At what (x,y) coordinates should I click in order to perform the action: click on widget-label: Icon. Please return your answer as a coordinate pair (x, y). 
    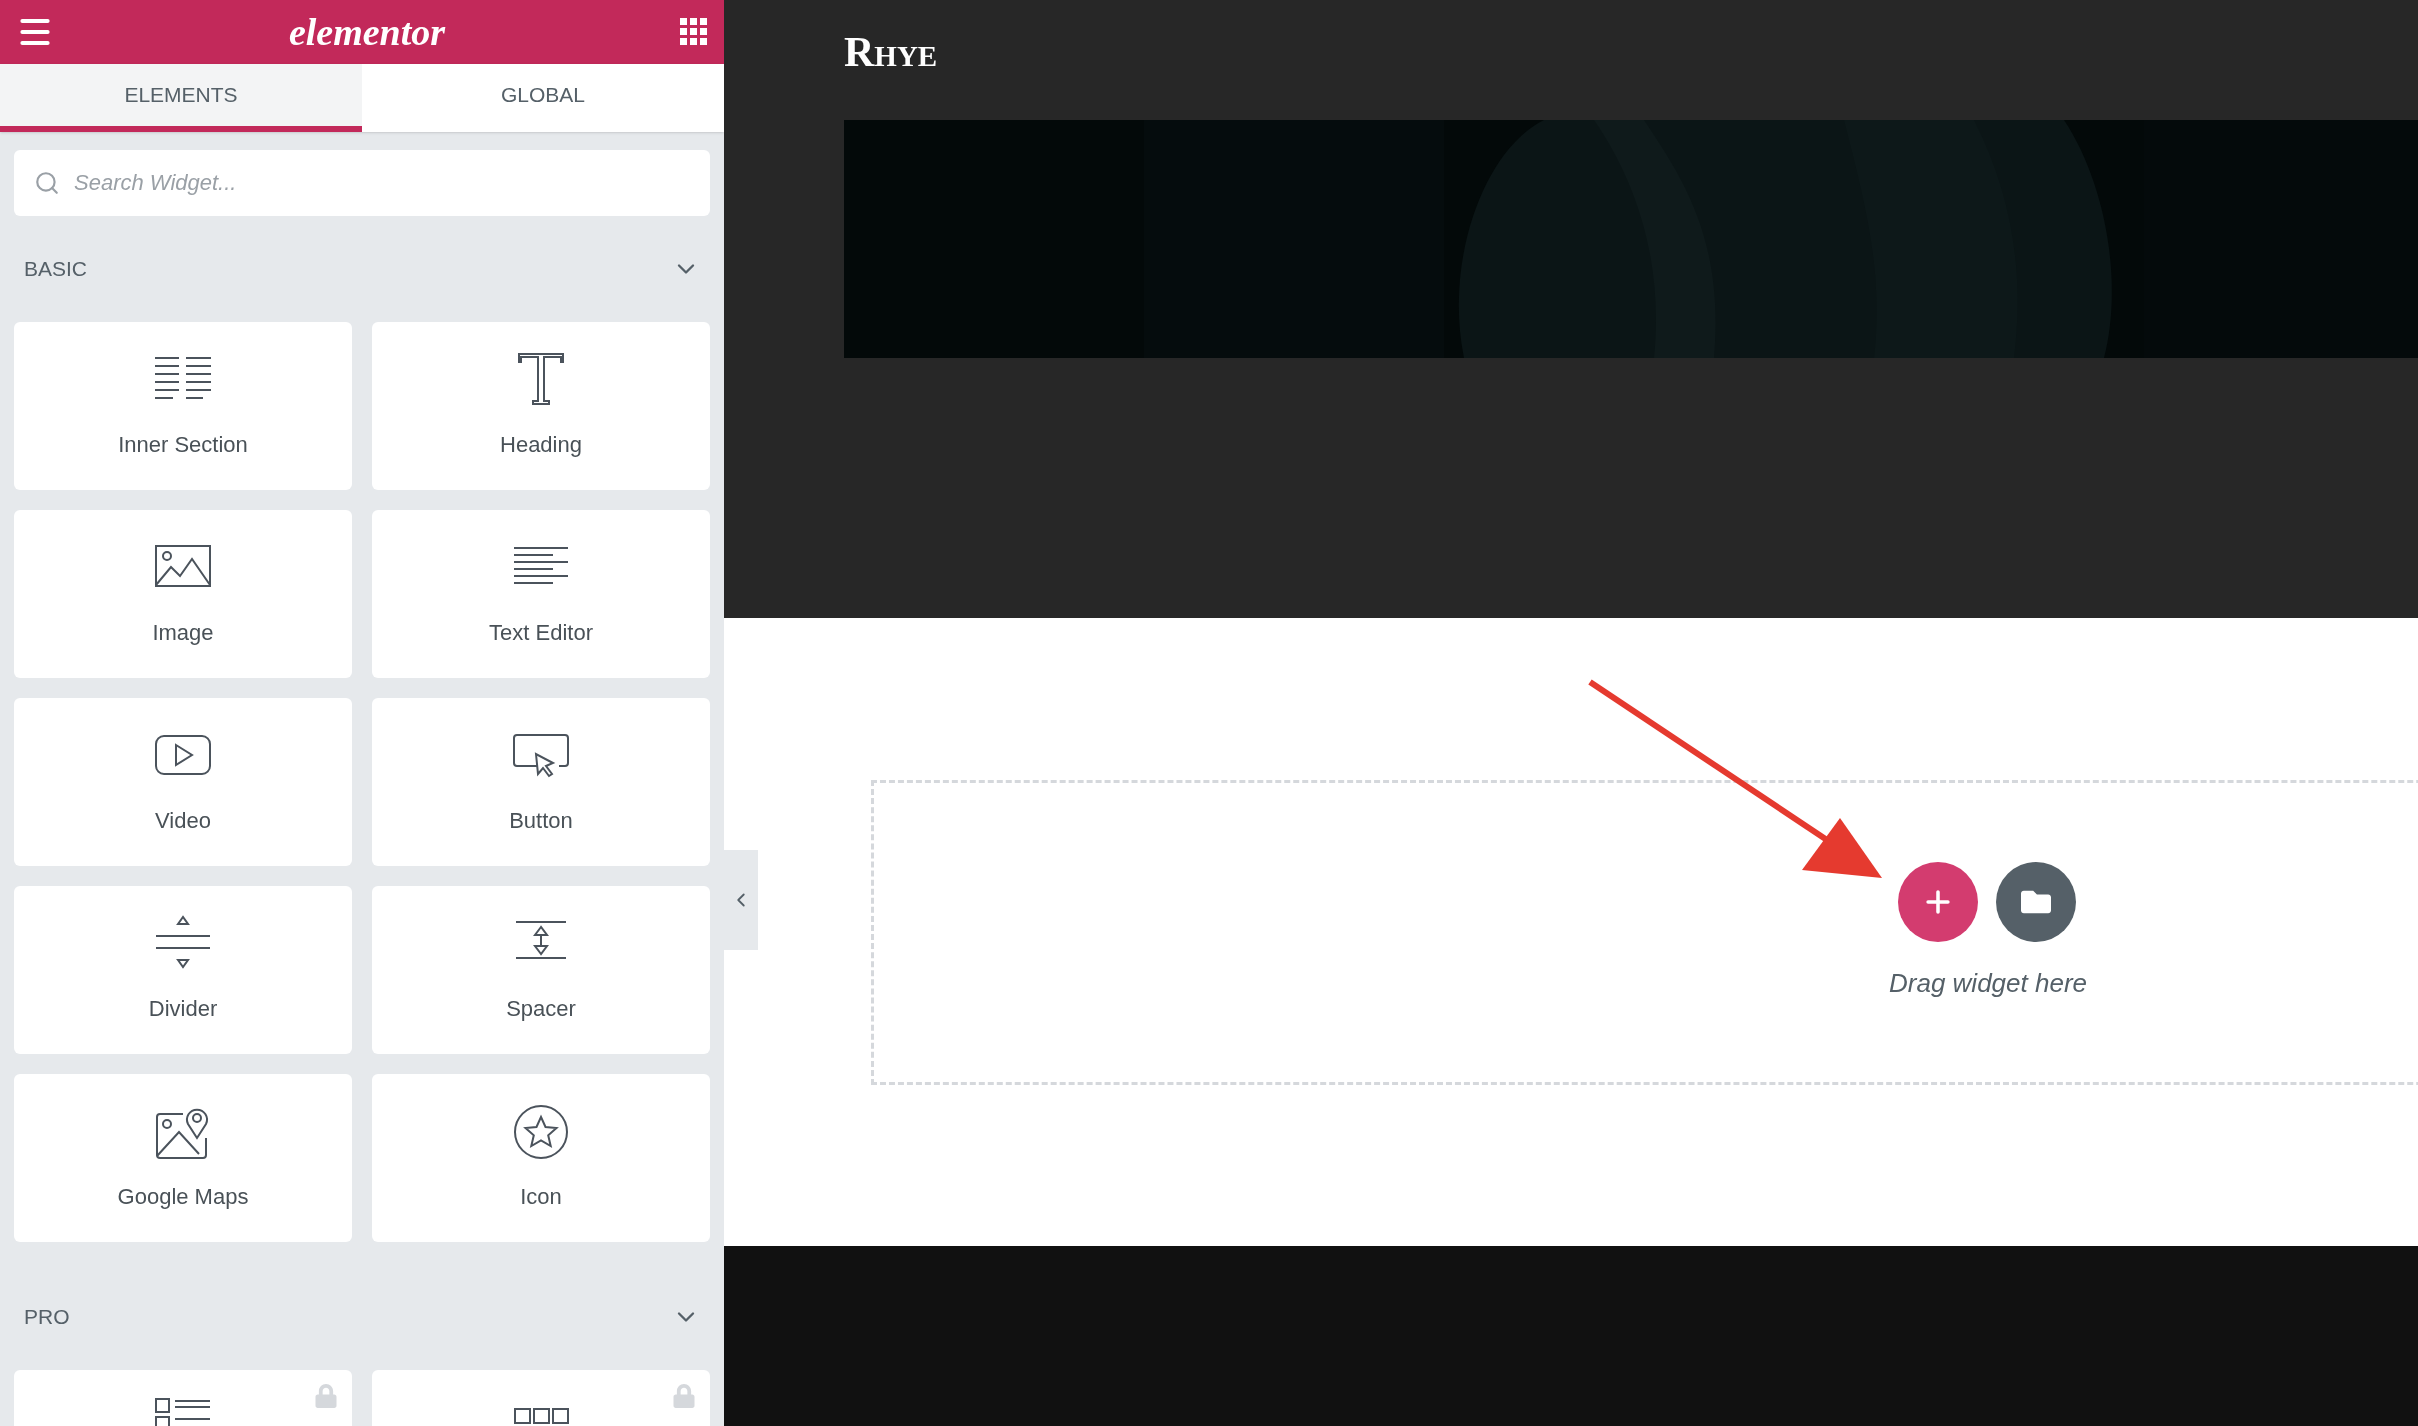
    Looking at the image, I should click on (541, 1197).